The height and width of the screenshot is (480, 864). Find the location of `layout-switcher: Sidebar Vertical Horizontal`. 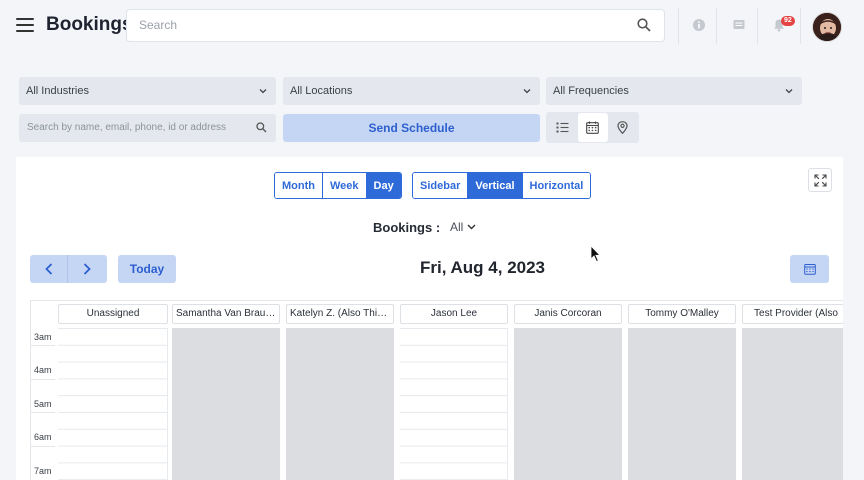

layout-switcher: Sidebar Vertical Horizontal is located at coordinates (502, 185).